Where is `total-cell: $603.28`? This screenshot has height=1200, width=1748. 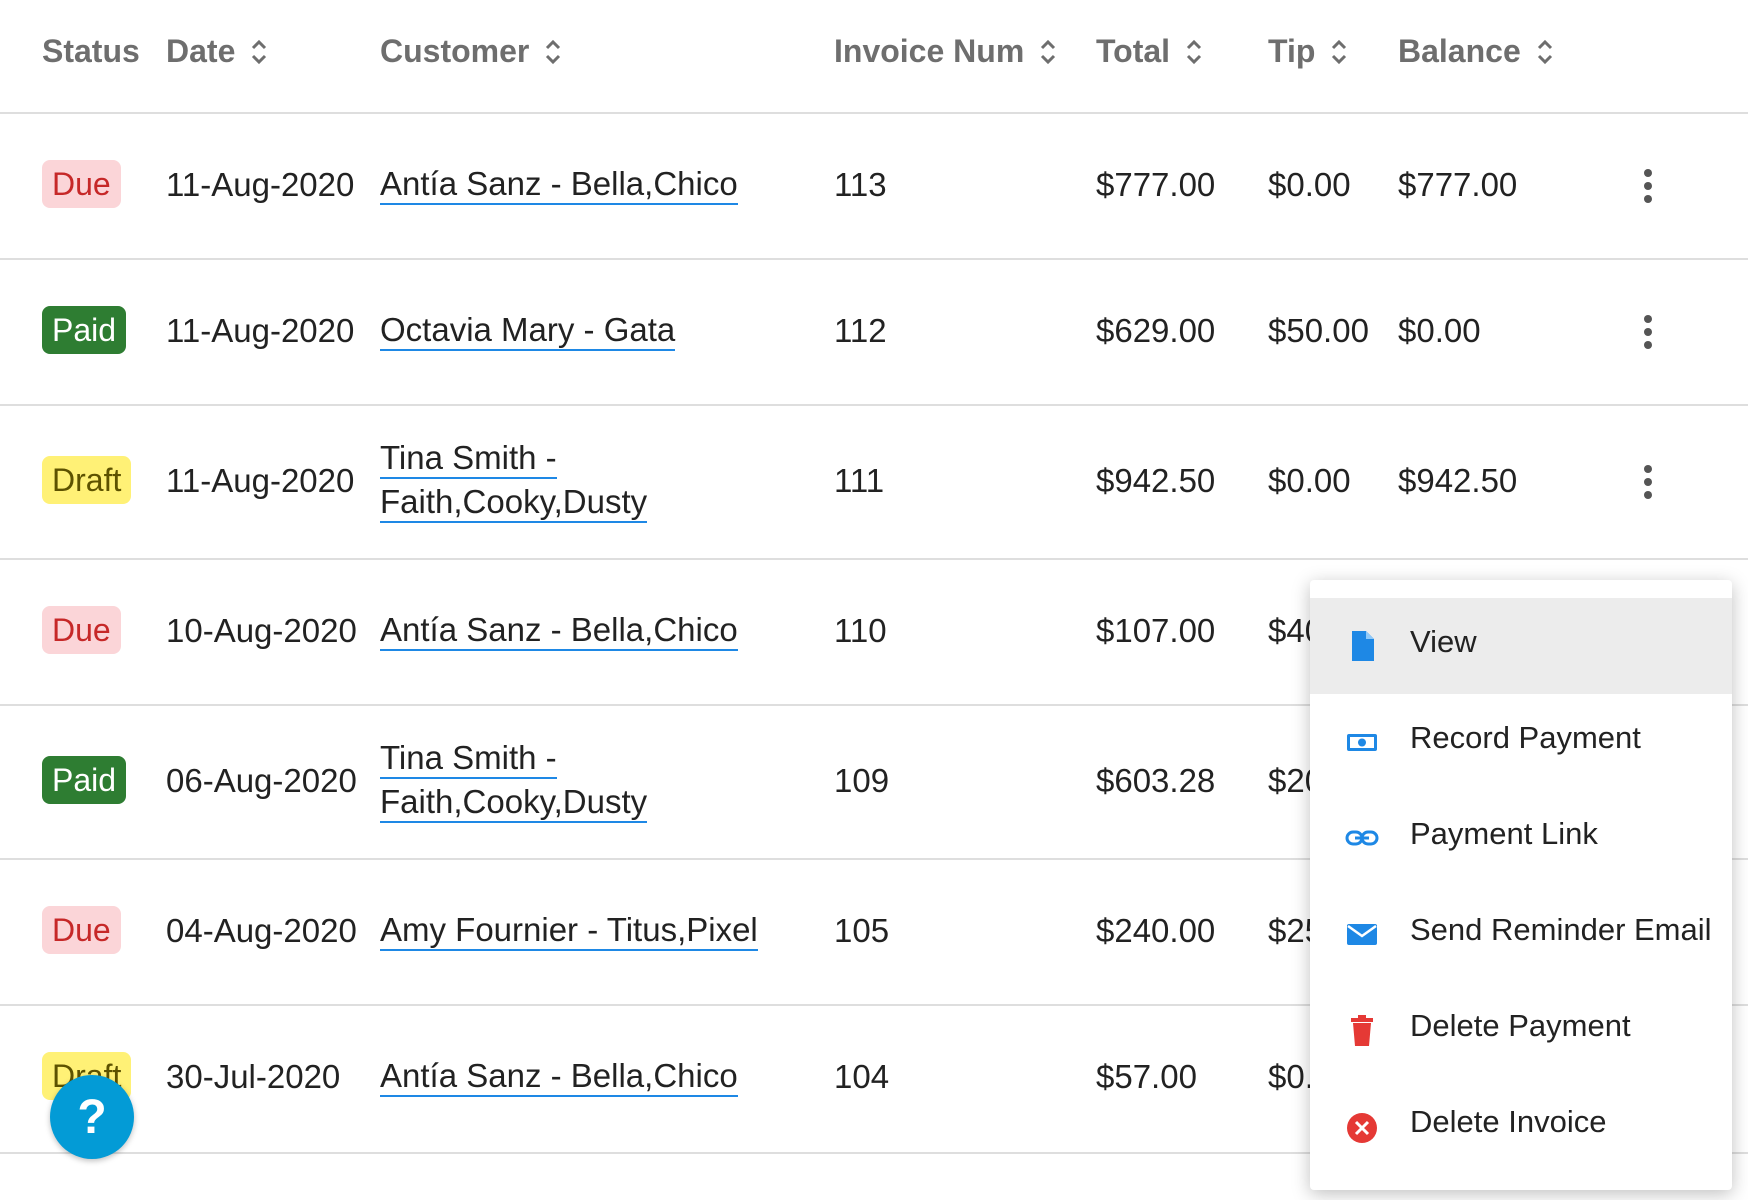 total-cell: $603.28 is located at coordinates (1156, 780).